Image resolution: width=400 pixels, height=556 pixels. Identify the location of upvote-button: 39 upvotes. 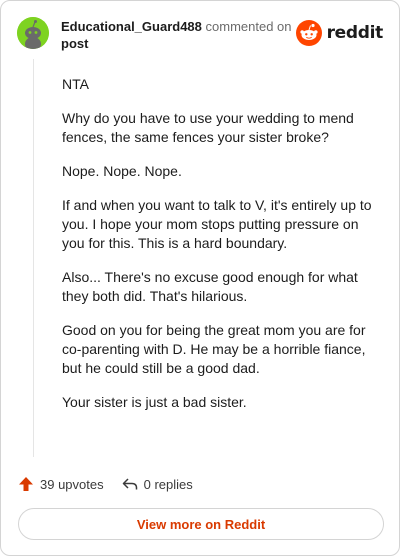
(61, 484).